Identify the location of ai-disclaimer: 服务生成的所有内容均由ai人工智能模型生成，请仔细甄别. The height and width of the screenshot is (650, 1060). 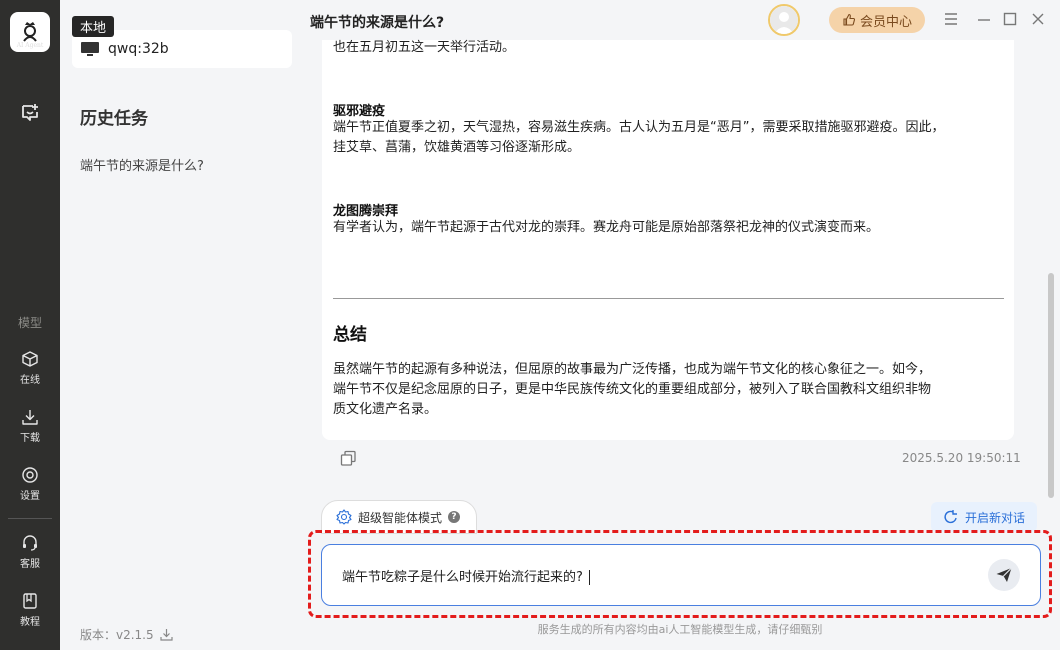
(680, 629).